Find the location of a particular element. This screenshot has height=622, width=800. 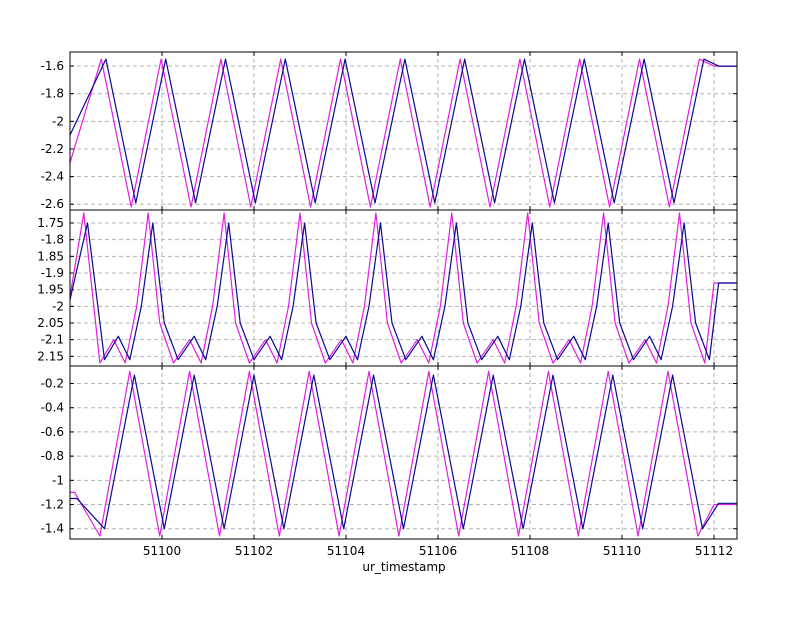

y-tick-label: -1 is located at coordinates (58, 480).